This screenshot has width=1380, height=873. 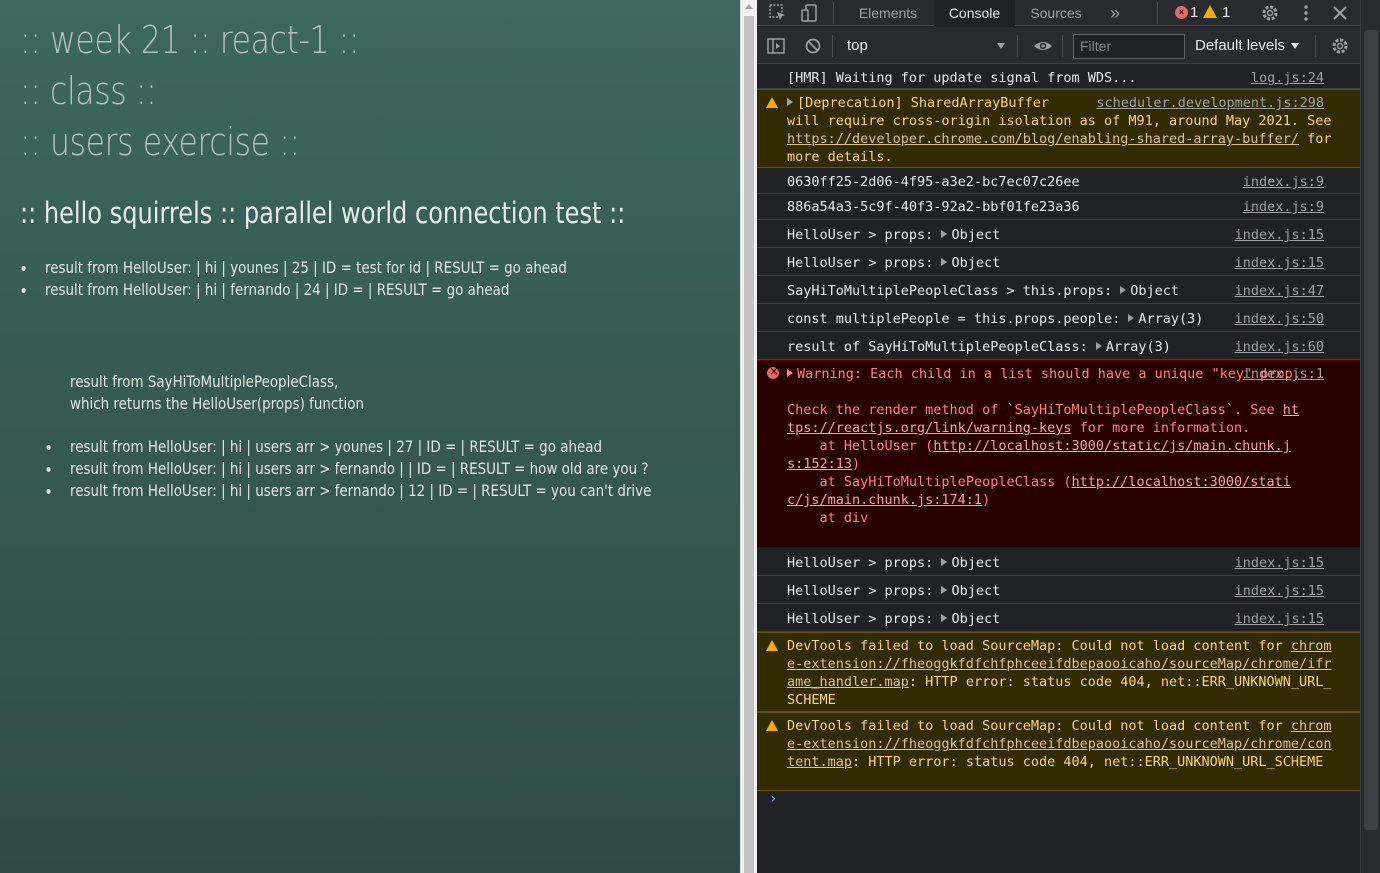 I want to click on heading-class: :: class ::, so click(x=88, y=91).